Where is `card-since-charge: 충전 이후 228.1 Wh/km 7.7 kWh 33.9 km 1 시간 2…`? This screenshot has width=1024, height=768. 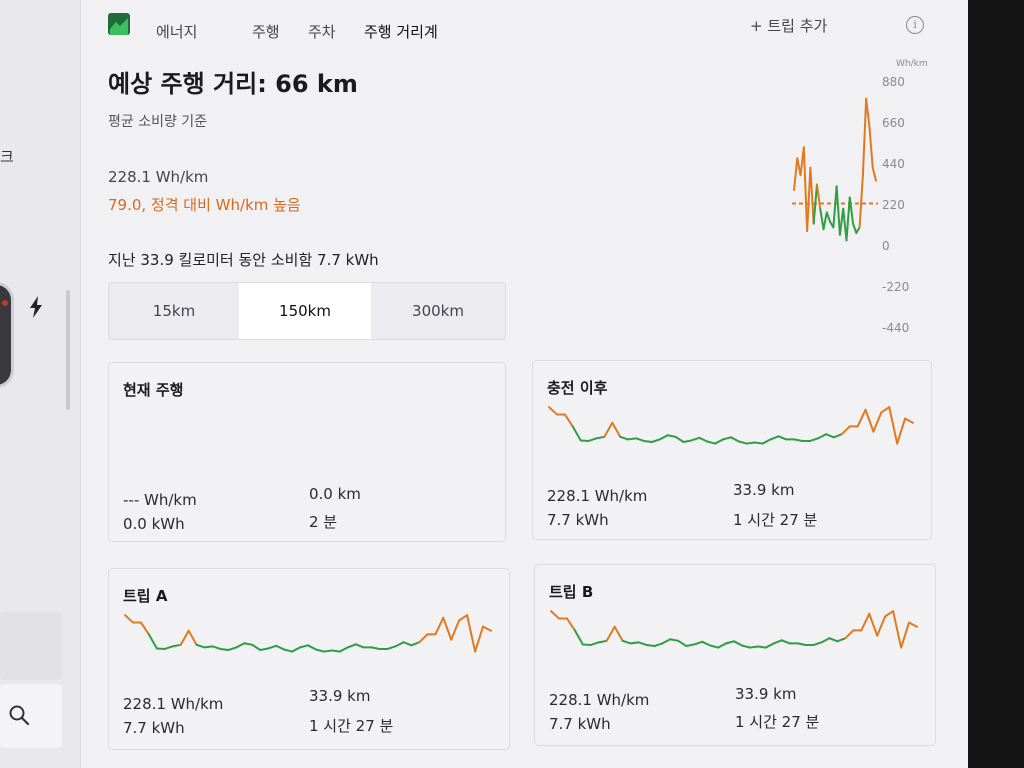
card-since-charge: 충전 이후 228.1 Wh/km 7.7 kWh 33.9 km 1 시간 2… is located at coordinates (732, 450).